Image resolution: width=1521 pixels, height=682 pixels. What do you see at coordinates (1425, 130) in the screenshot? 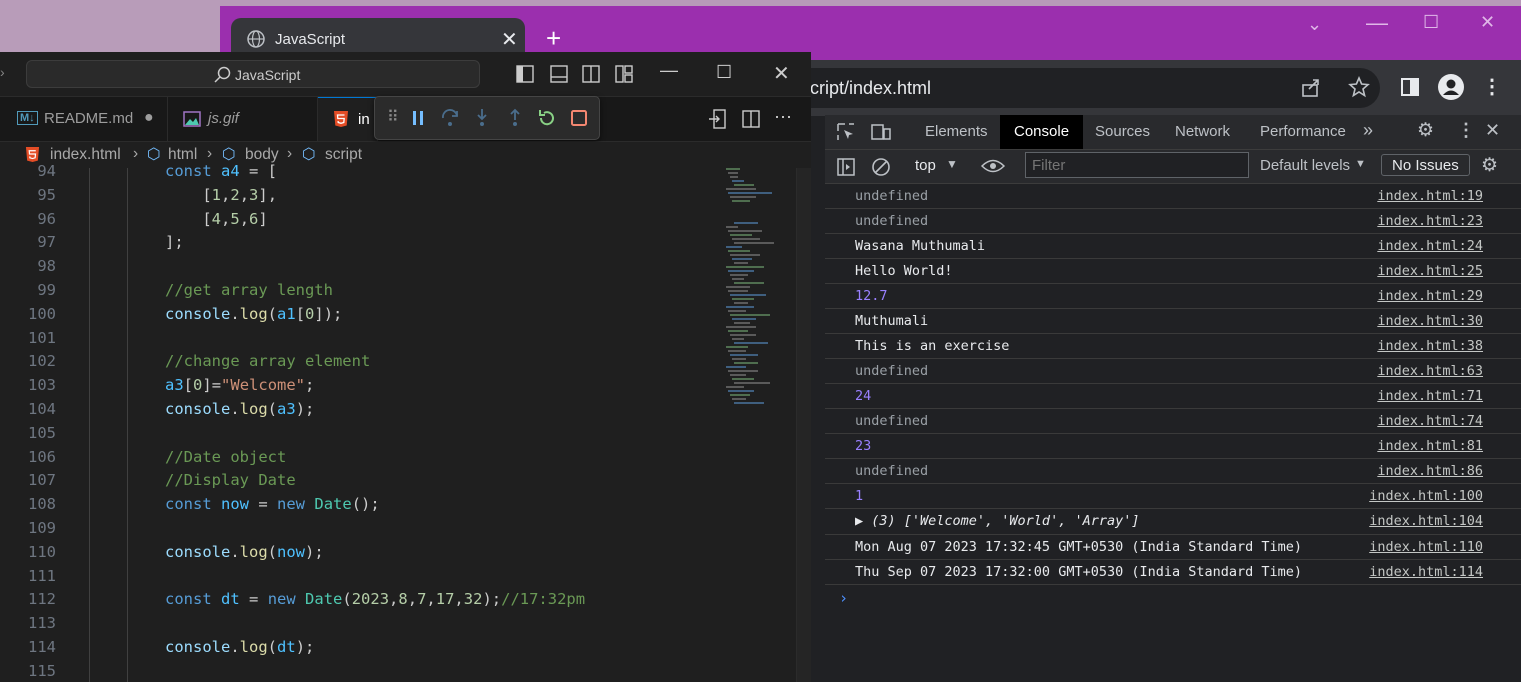
I see `settings-gear-icon: ⚙` at bounding box center [1425, 130].